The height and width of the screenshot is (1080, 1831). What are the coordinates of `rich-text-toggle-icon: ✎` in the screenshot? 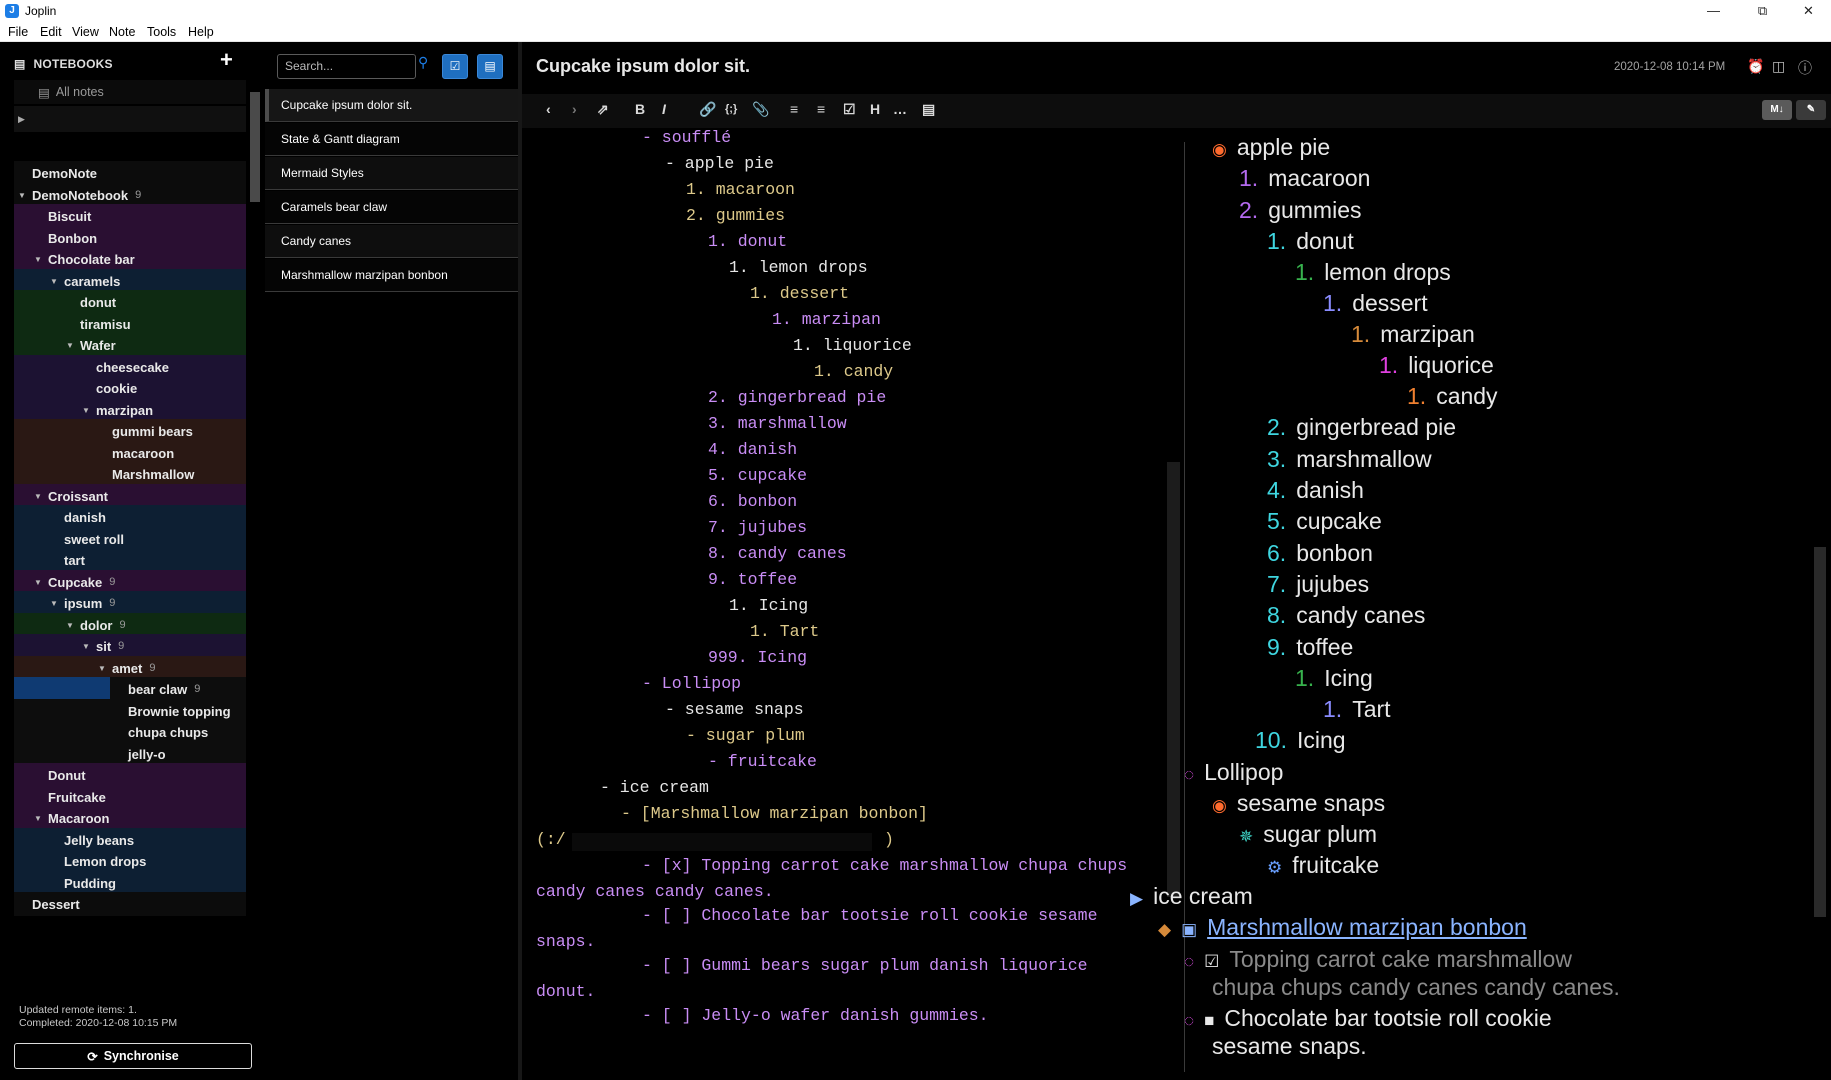 It's located at (1811, 110).